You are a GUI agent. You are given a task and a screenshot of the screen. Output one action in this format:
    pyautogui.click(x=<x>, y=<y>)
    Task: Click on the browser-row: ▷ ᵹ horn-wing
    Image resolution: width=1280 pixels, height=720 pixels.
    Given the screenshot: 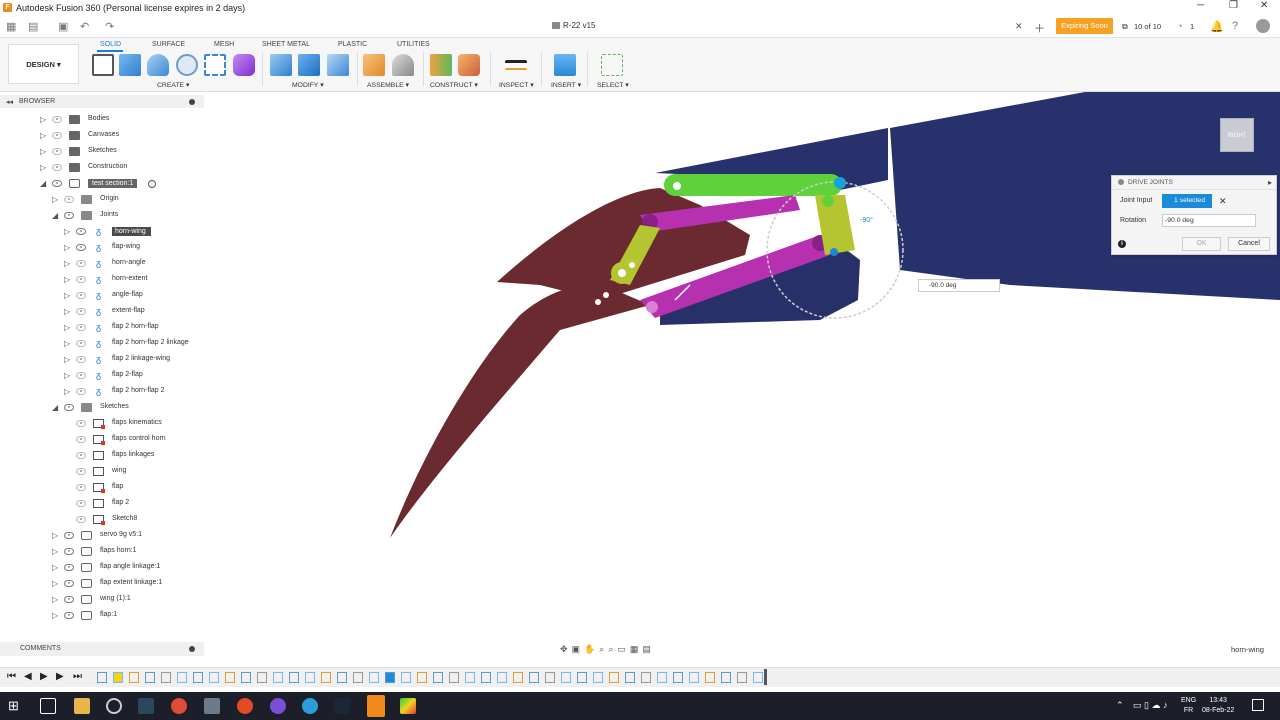 What is the action you would take?
    pyautogui.click(x=102, y=232)
    